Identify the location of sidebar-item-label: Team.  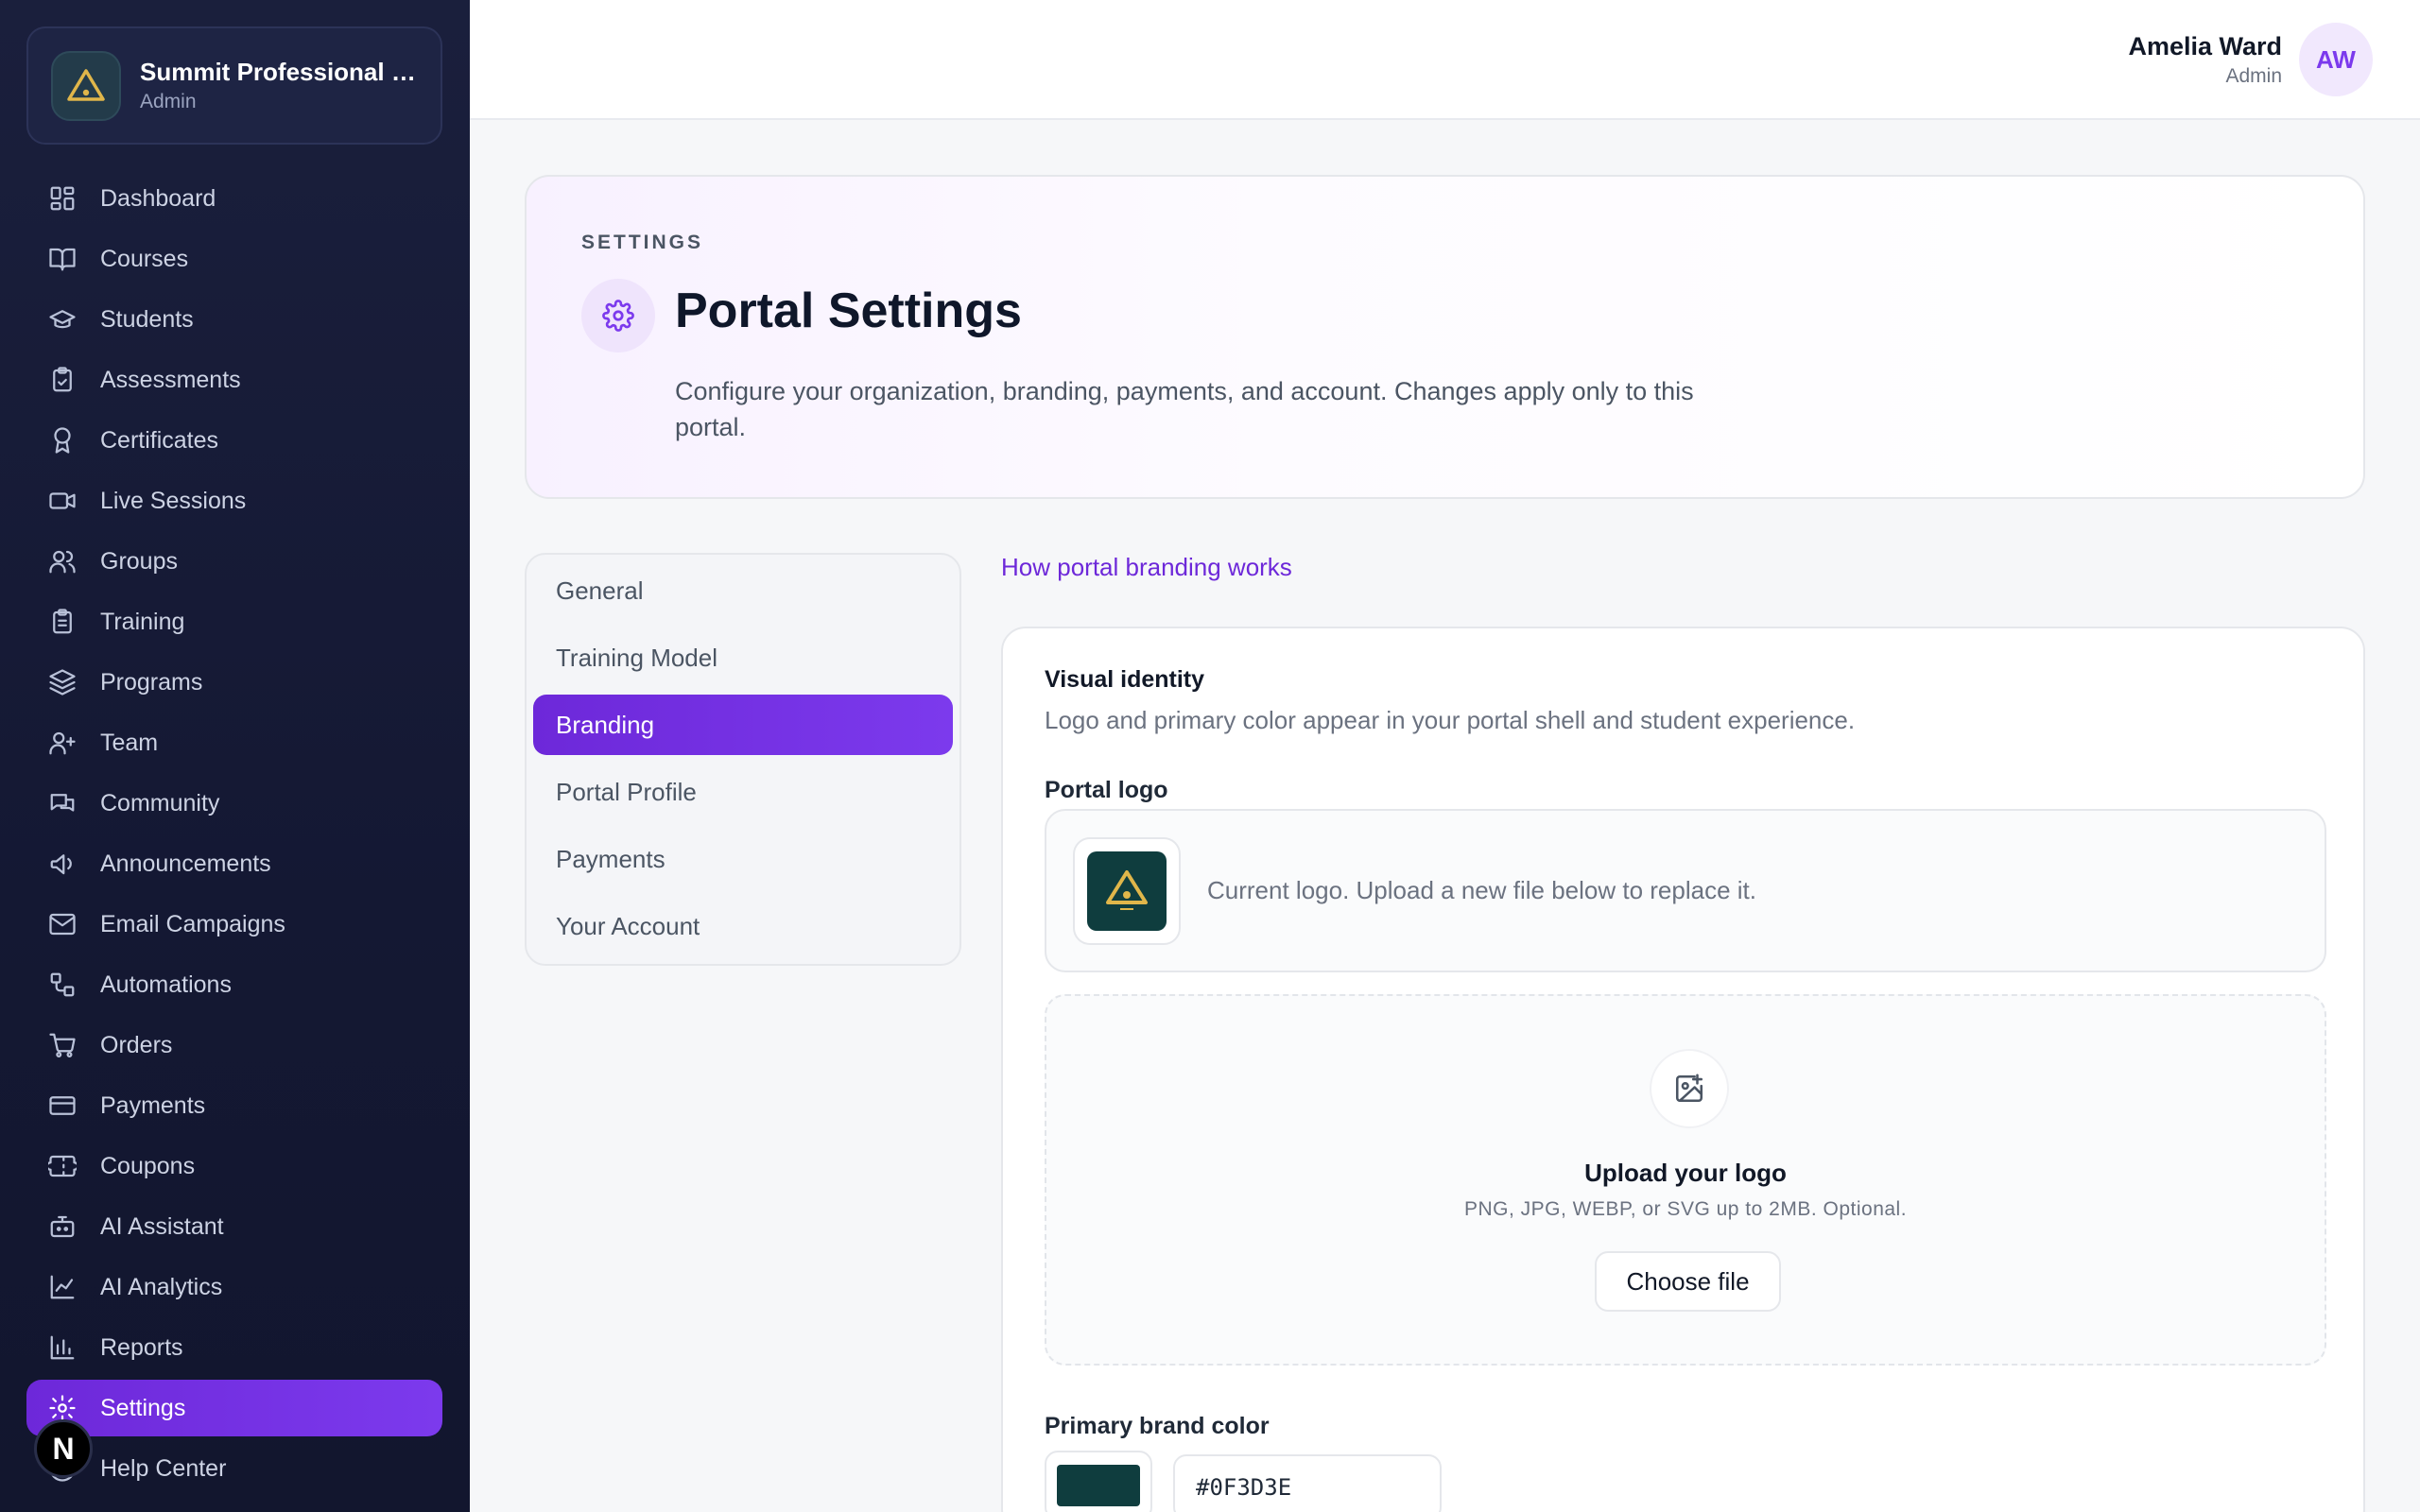
(129, 742).